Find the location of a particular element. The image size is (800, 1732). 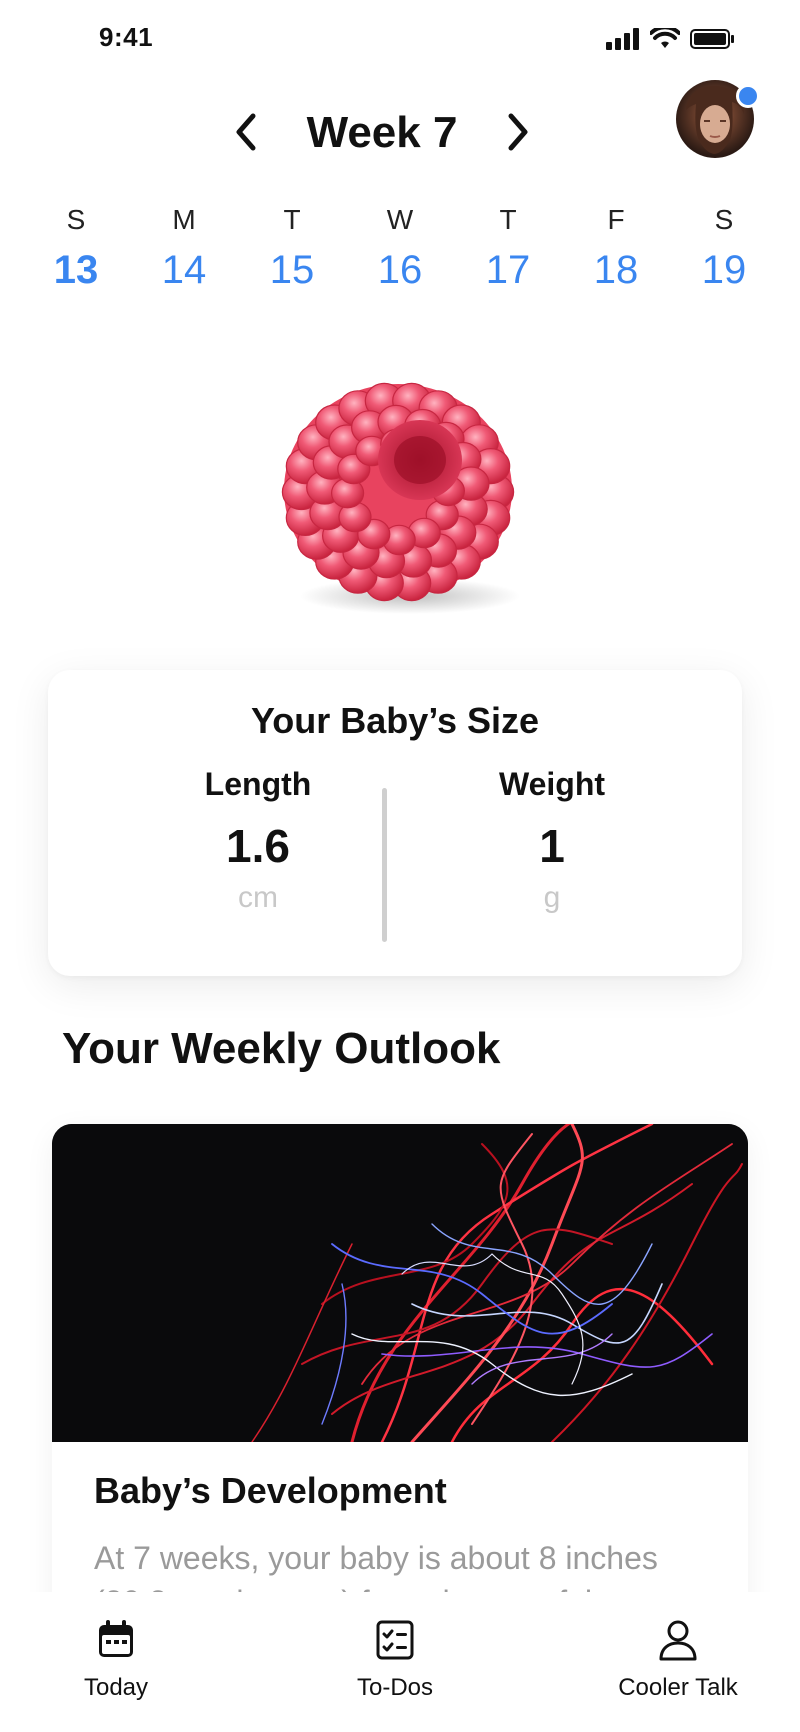

raspberry-illustration is located at coordinates (400, 495).